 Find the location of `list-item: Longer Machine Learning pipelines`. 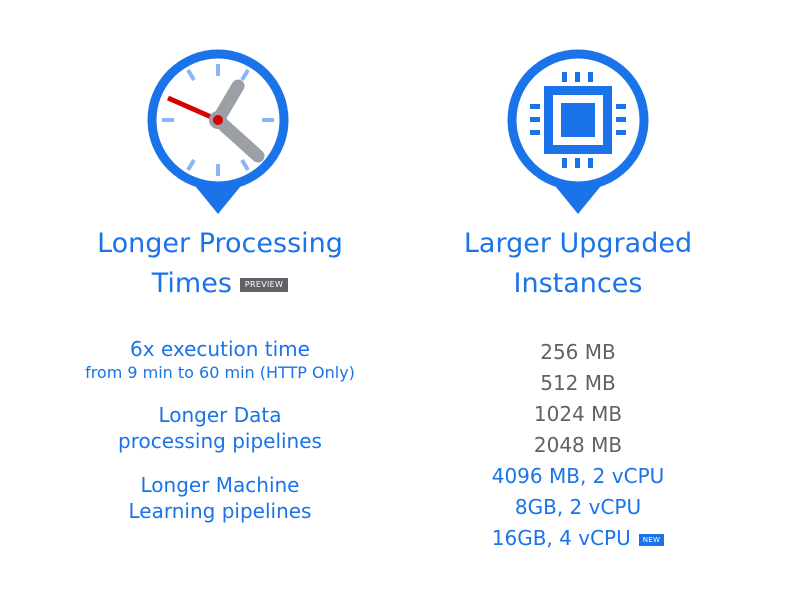

list-item: Longer Machine Learning pipelines is located at coordinates (220, 498).